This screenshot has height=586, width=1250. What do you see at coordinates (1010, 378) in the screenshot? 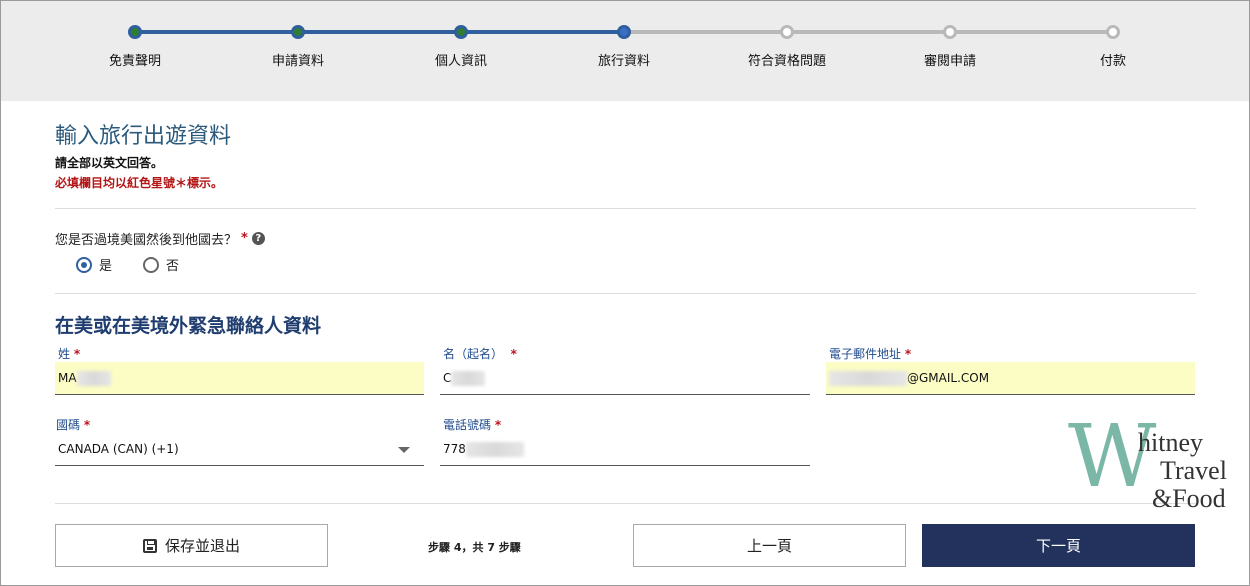
I see `email-input: @GMAIL.COM` at bounding box center [1010, 378].